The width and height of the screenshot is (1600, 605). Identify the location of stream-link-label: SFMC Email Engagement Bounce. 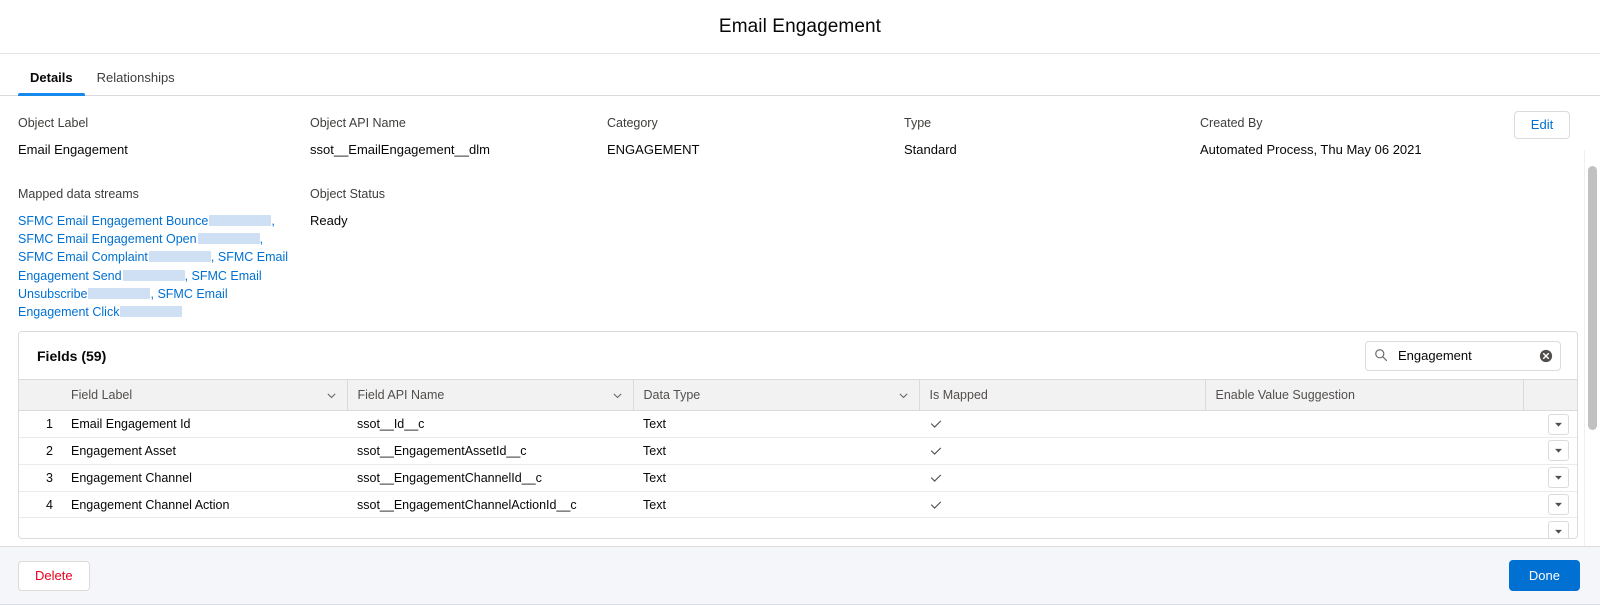
(113, 221).